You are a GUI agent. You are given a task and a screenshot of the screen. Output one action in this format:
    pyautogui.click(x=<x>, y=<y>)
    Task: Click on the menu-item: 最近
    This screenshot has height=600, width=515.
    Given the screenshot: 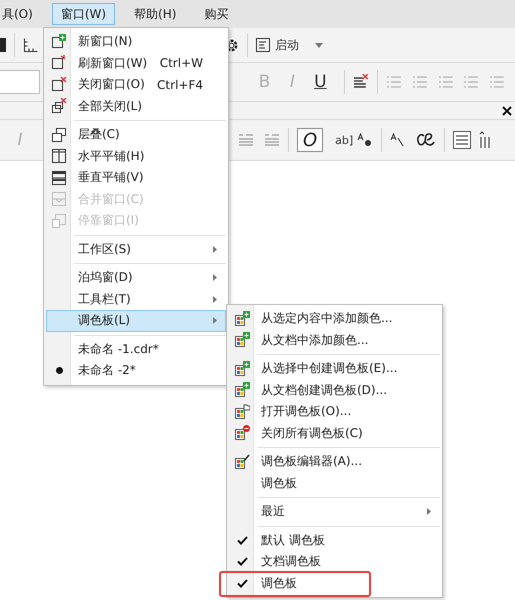 What is the action you would take?
    pyautogui.click(x=334, y=511)
    